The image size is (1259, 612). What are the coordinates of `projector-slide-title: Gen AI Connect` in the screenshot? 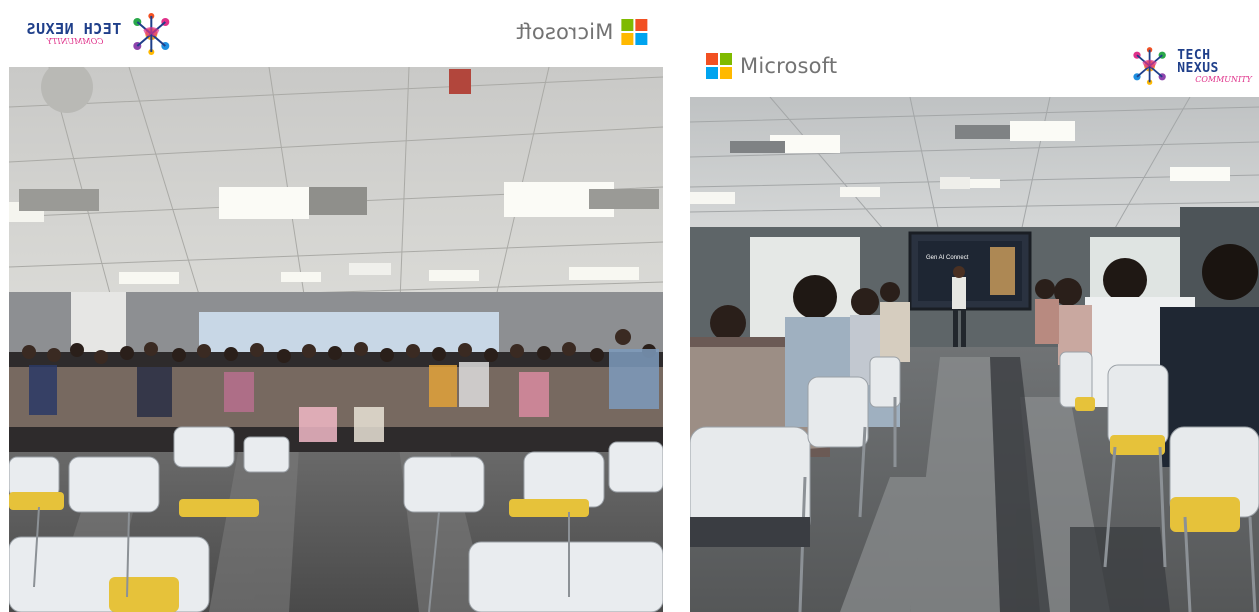 It's located at (947, 258).